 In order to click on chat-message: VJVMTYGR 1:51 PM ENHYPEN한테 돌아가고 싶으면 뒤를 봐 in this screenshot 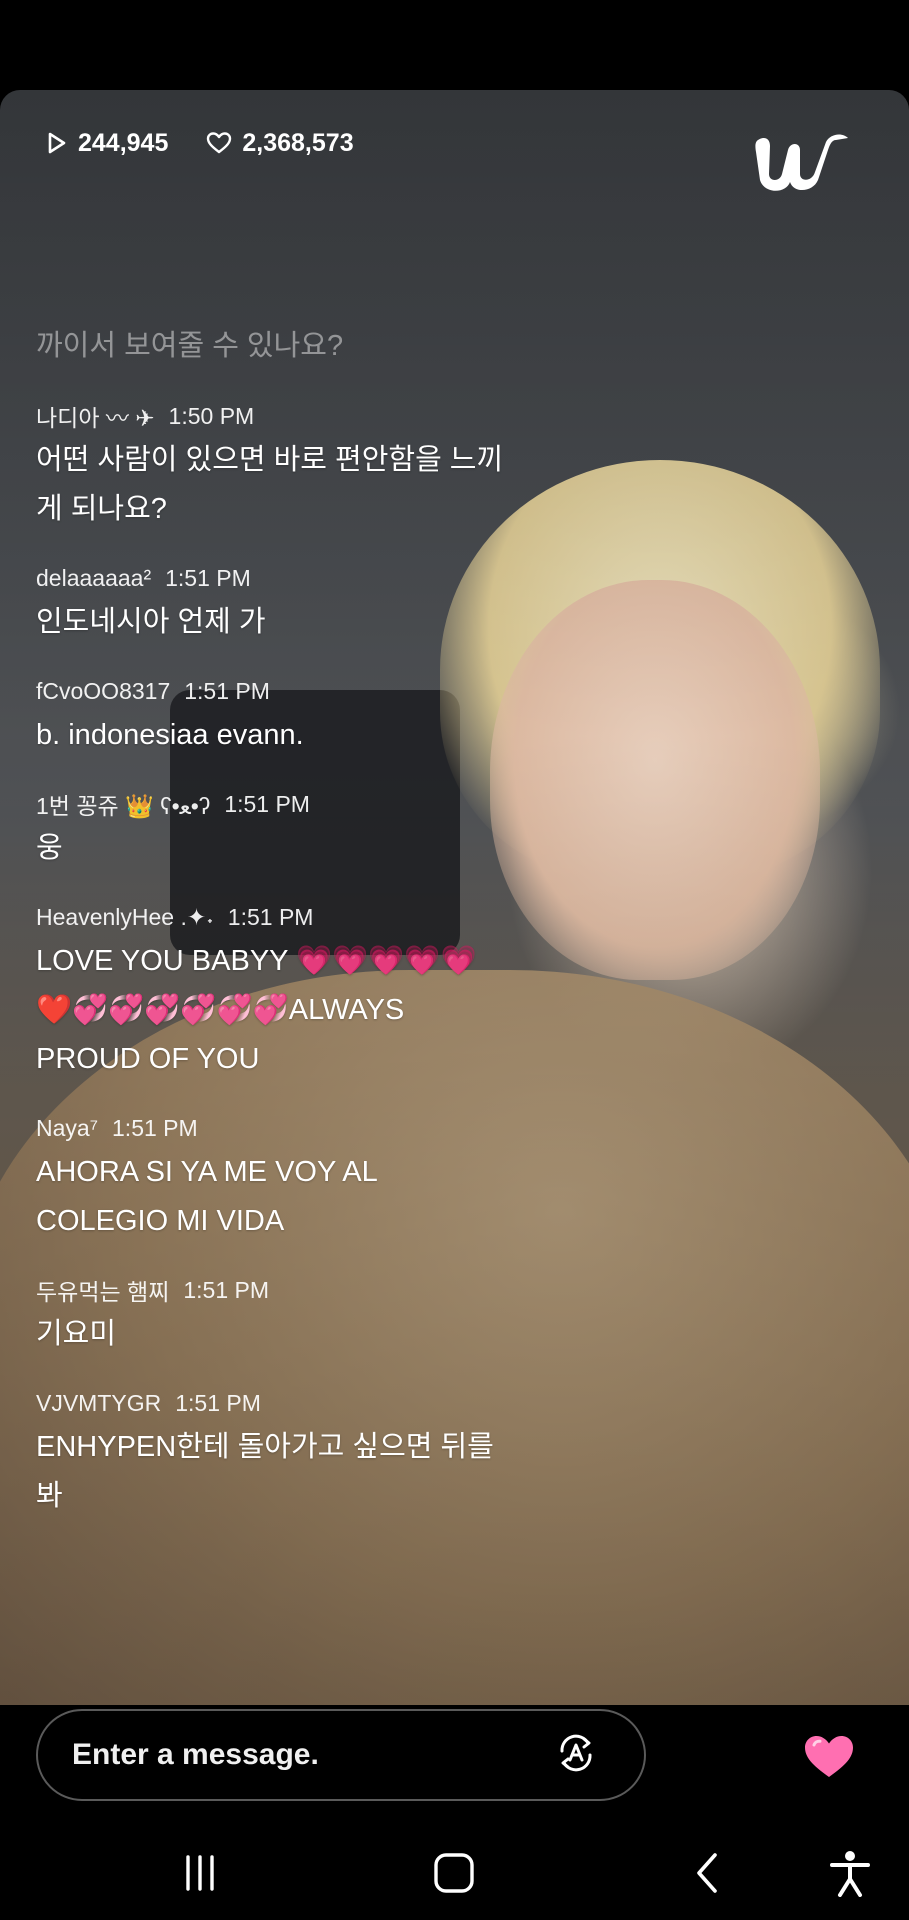, I will do `click(276, 1454)`.